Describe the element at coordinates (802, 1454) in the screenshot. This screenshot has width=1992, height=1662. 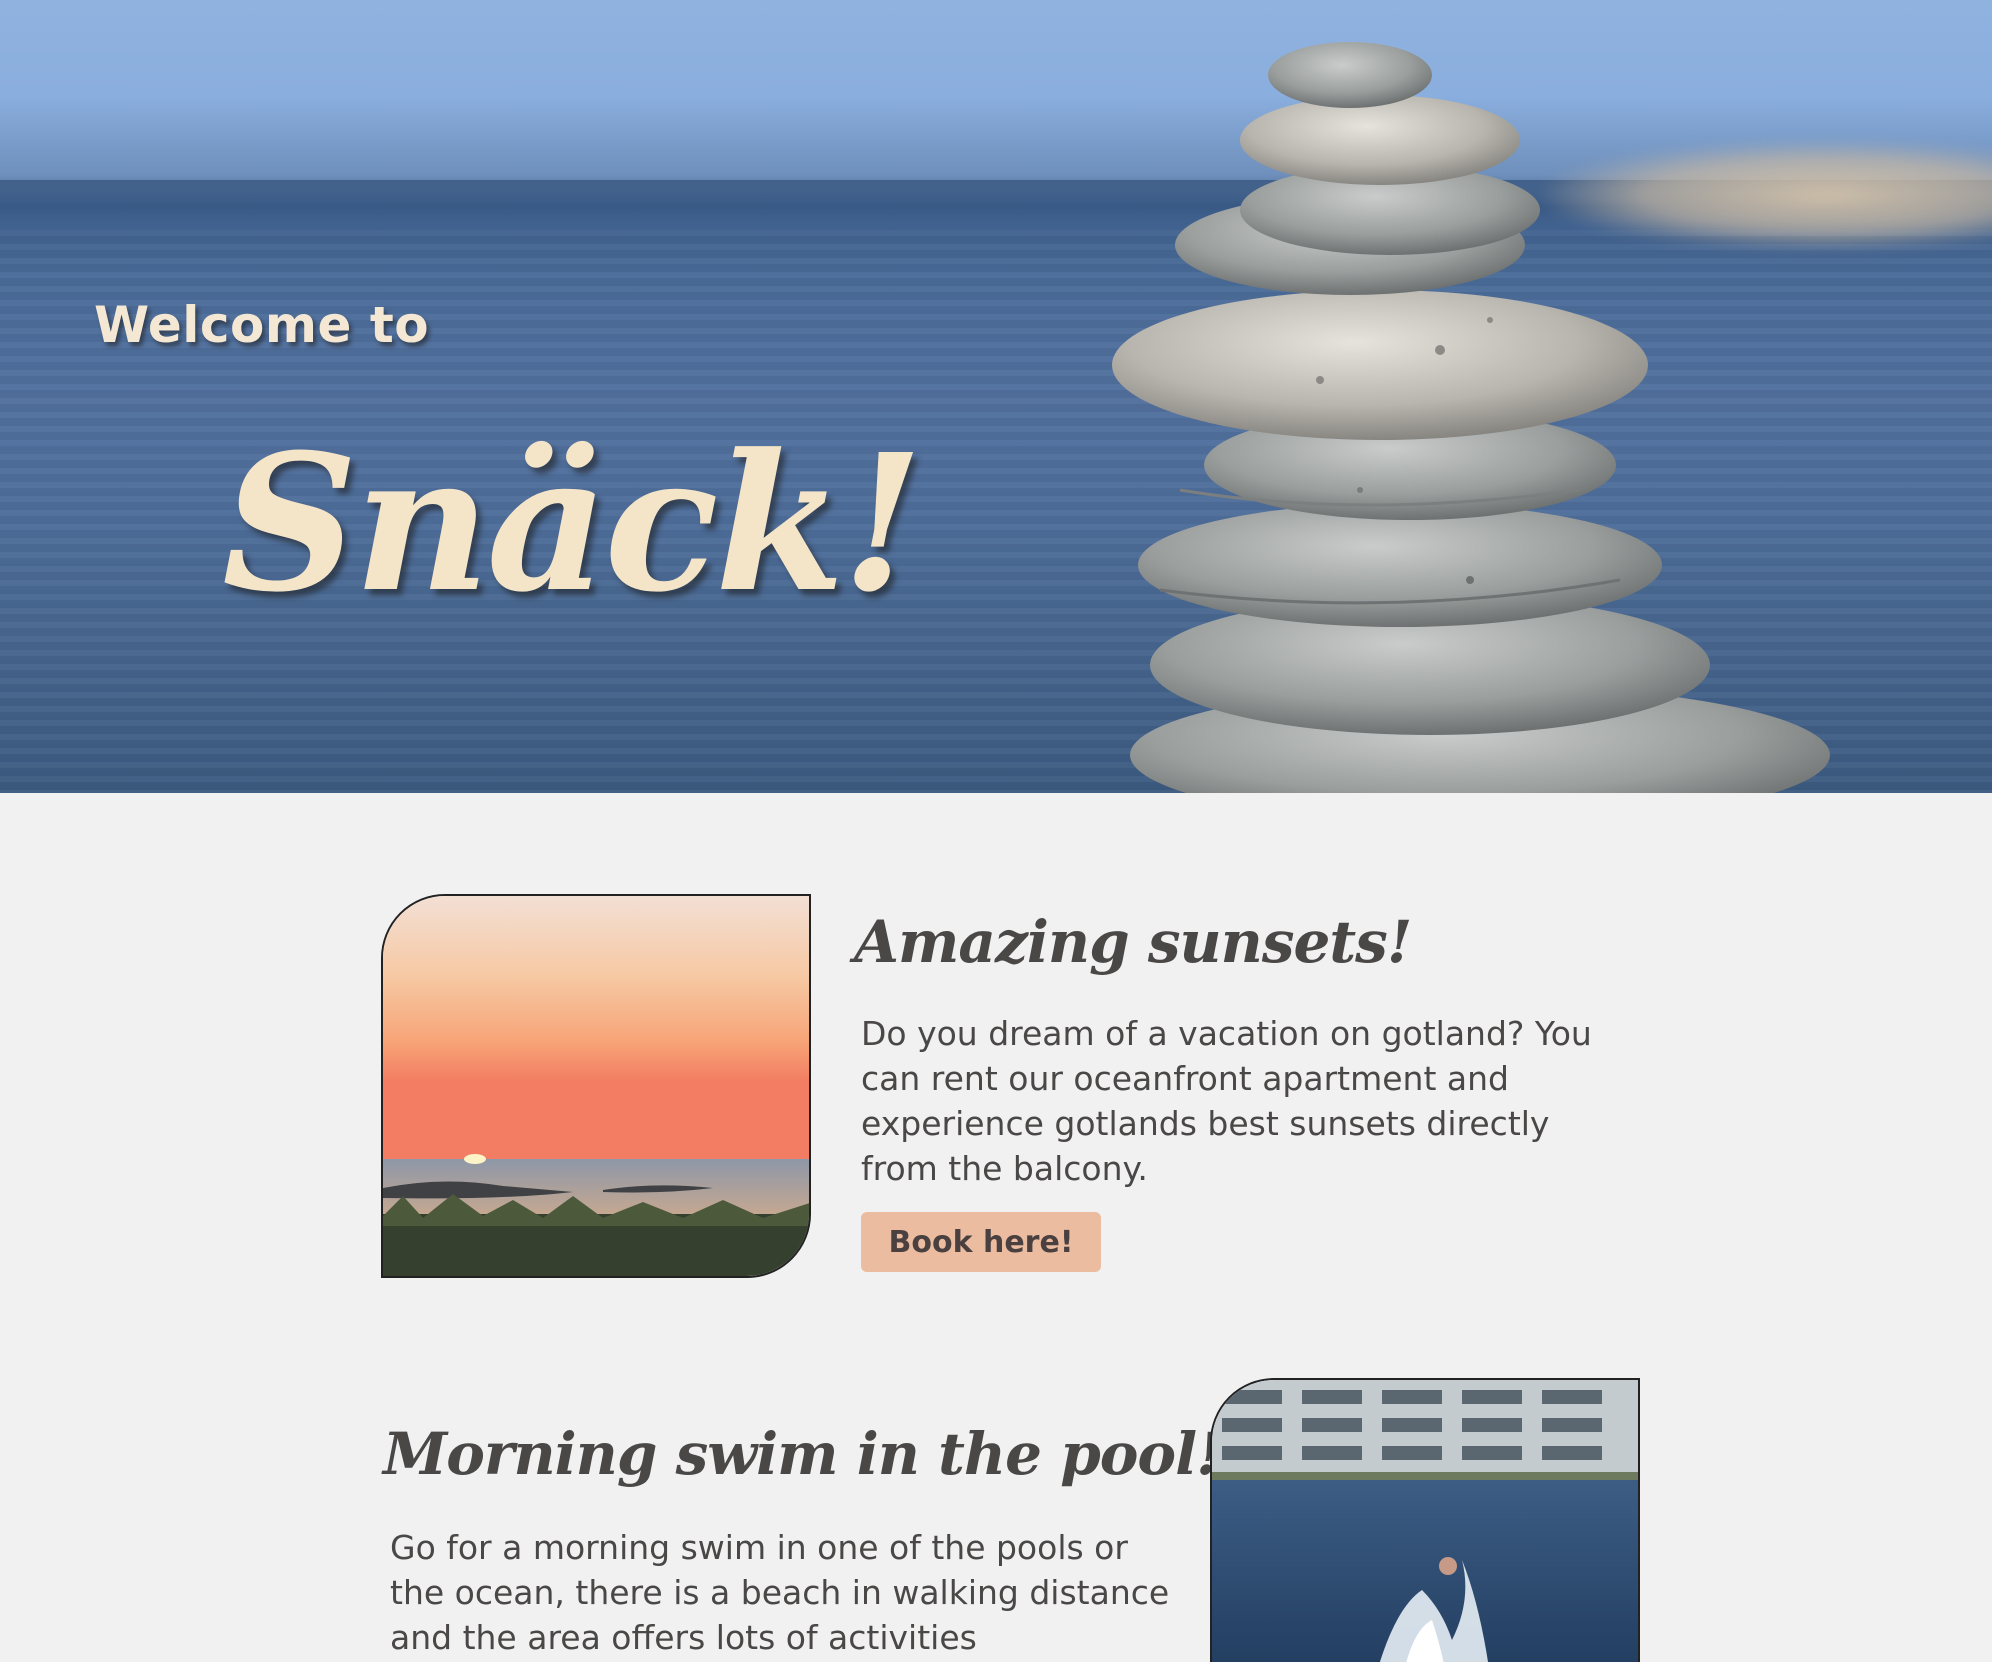
I see `feature-title-pool: Morning swim in the pool!` at that location.